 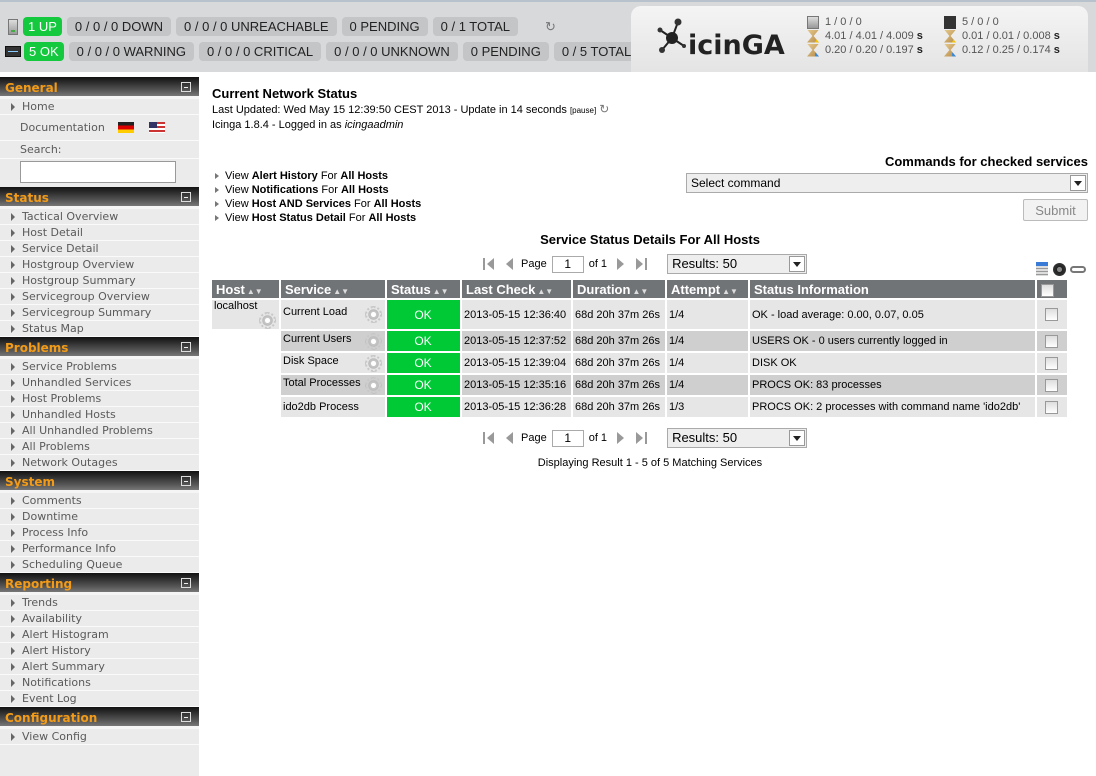 What do you see at coordinates (619, 290) in the screenshot?
I see `column-header-duration: Duration ▲▼` at bounding box center [619, 290].